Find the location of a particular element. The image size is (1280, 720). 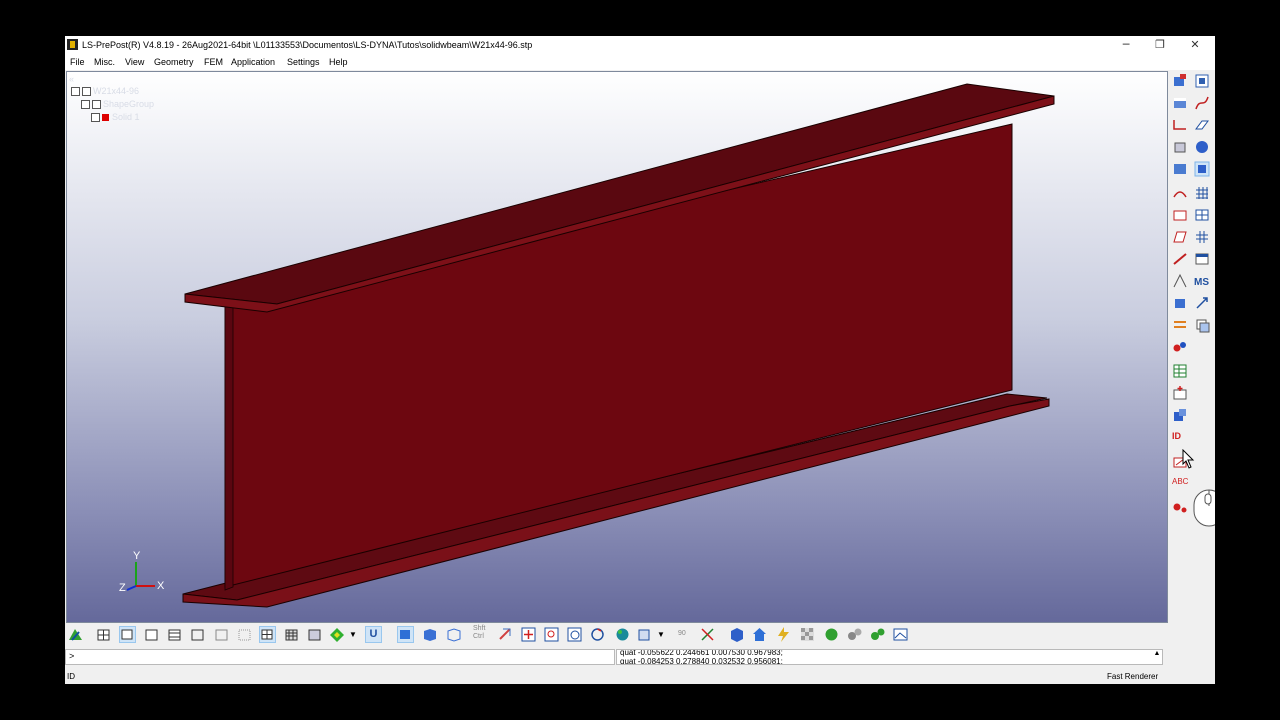

mesh-selected-icon is located at coordinates (1202, 169).